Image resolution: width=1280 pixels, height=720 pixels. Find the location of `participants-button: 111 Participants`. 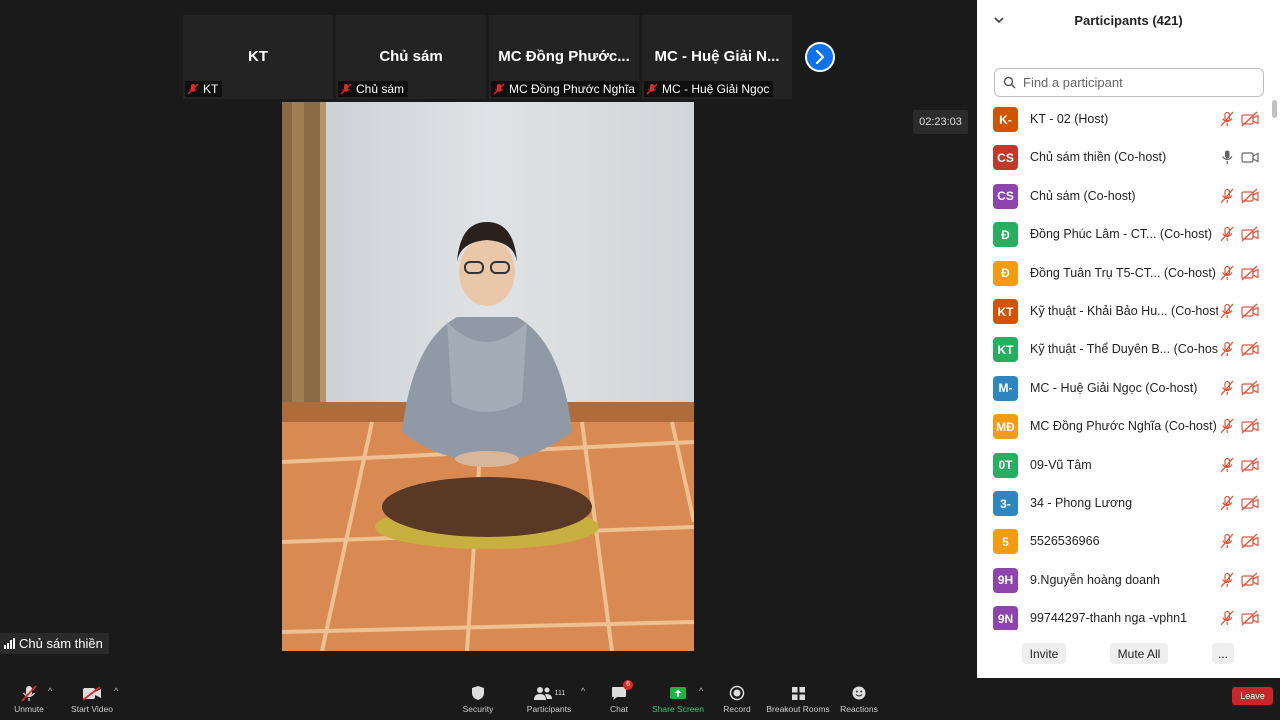

participants-button: 111 Participants is located at coordinates (549, 699).